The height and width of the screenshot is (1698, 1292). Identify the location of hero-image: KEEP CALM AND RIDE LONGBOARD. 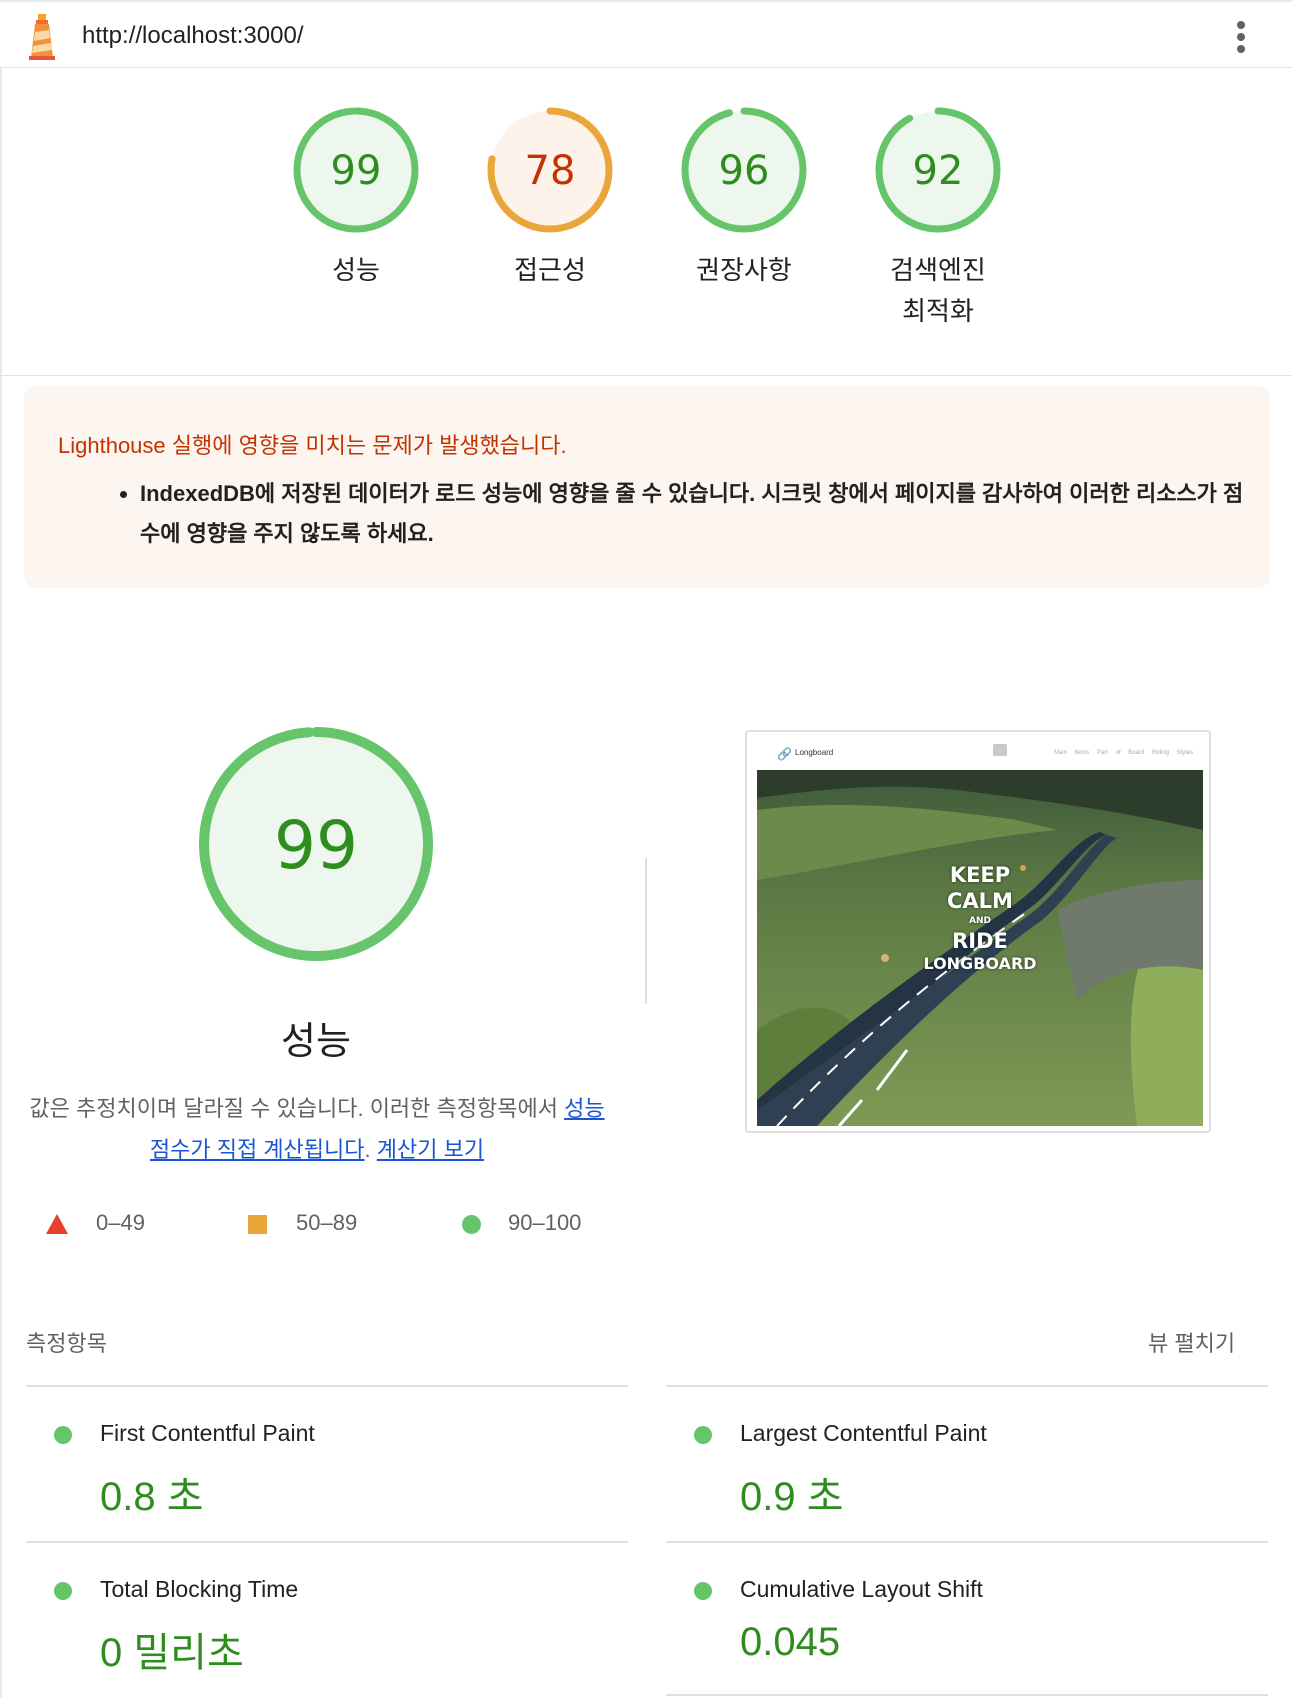
(980, 948).